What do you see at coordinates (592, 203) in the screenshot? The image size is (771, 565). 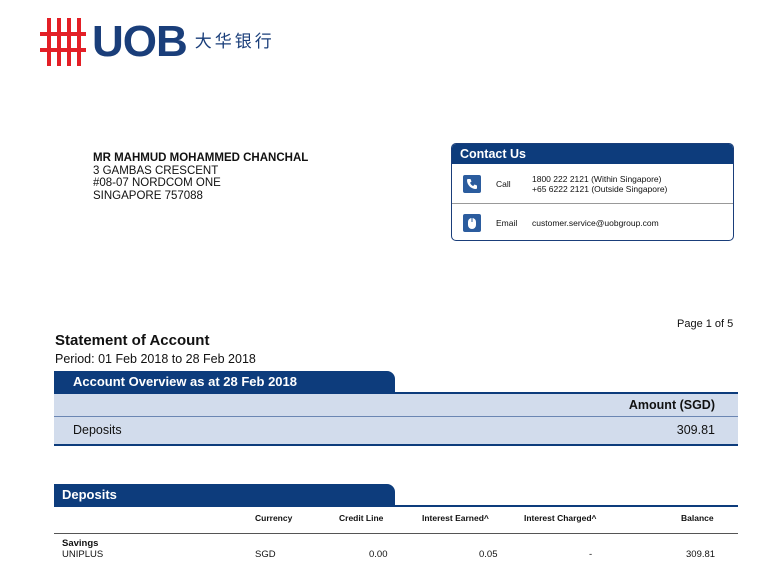 I see `contact-divider` at bounding box center [592, 203].